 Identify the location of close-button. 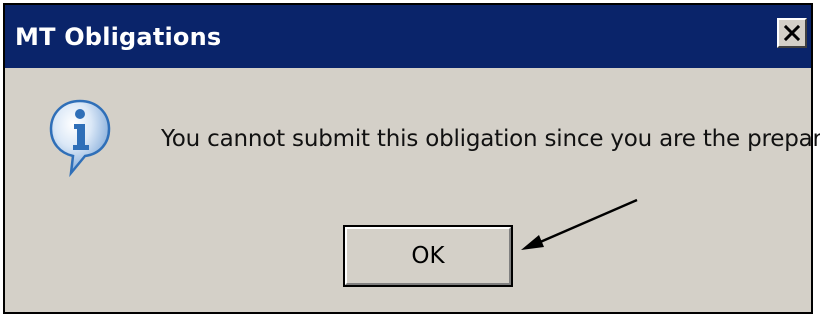
(792, 33).